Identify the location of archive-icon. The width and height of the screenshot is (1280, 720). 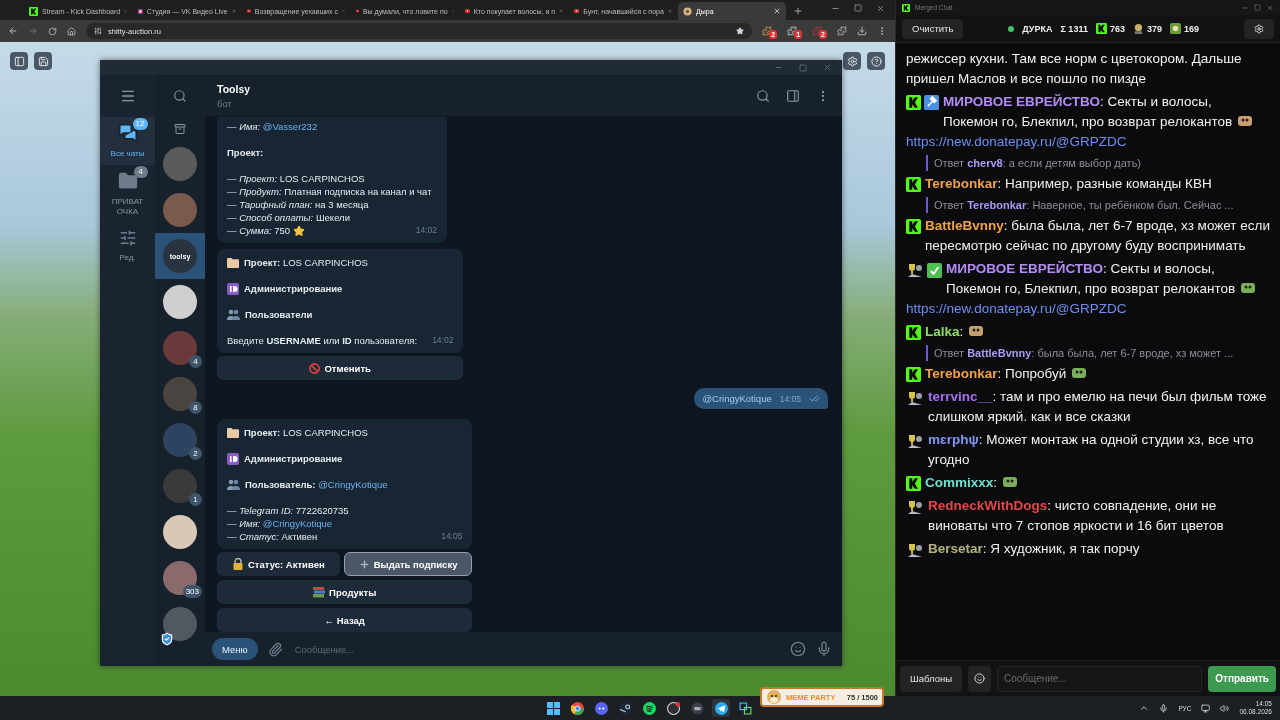
(180, 129).